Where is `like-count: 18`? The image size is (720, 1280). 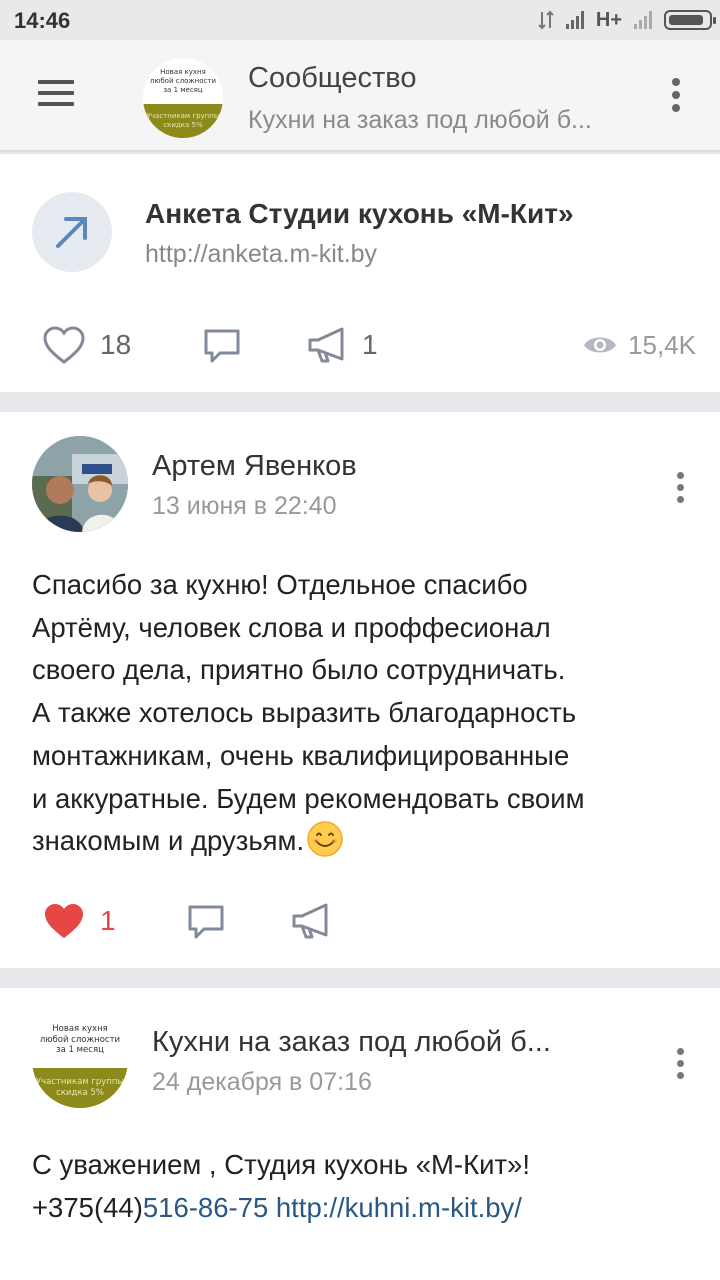
like-count: 18 is located at coordinates (116, 344).